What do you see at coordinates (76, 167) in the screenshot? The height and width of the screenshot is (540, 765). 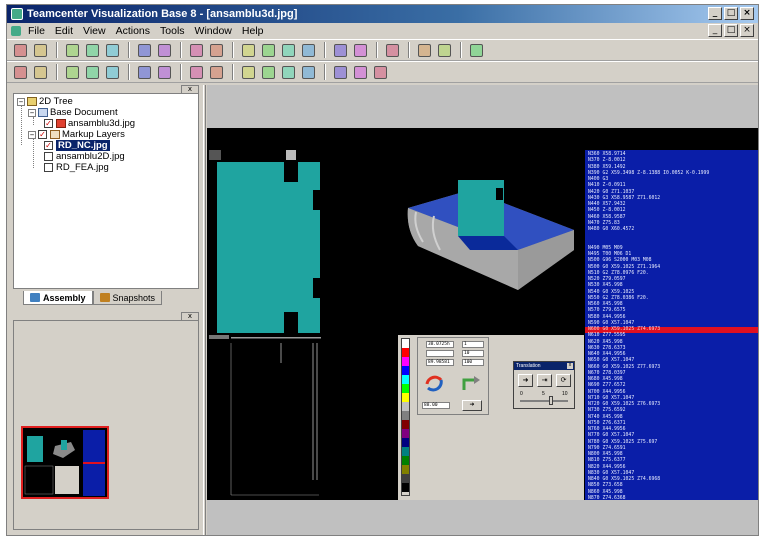 I see `tree-layer-item: RD_FEA.jpg` at bounding box center [76, 167].